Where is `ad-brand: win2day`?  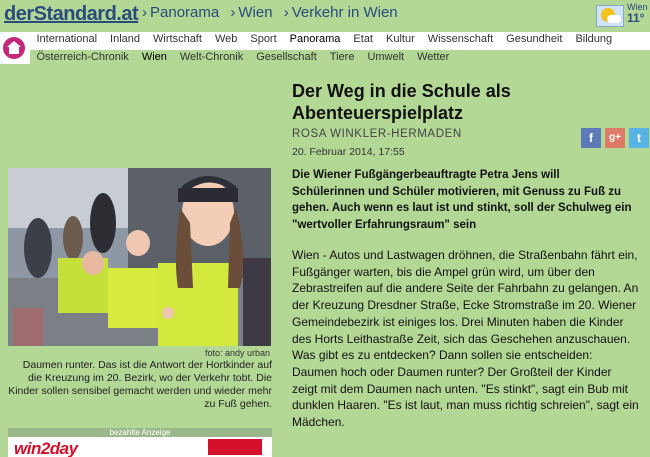 ad-brand: win2day is located at coordinates (46, 448).